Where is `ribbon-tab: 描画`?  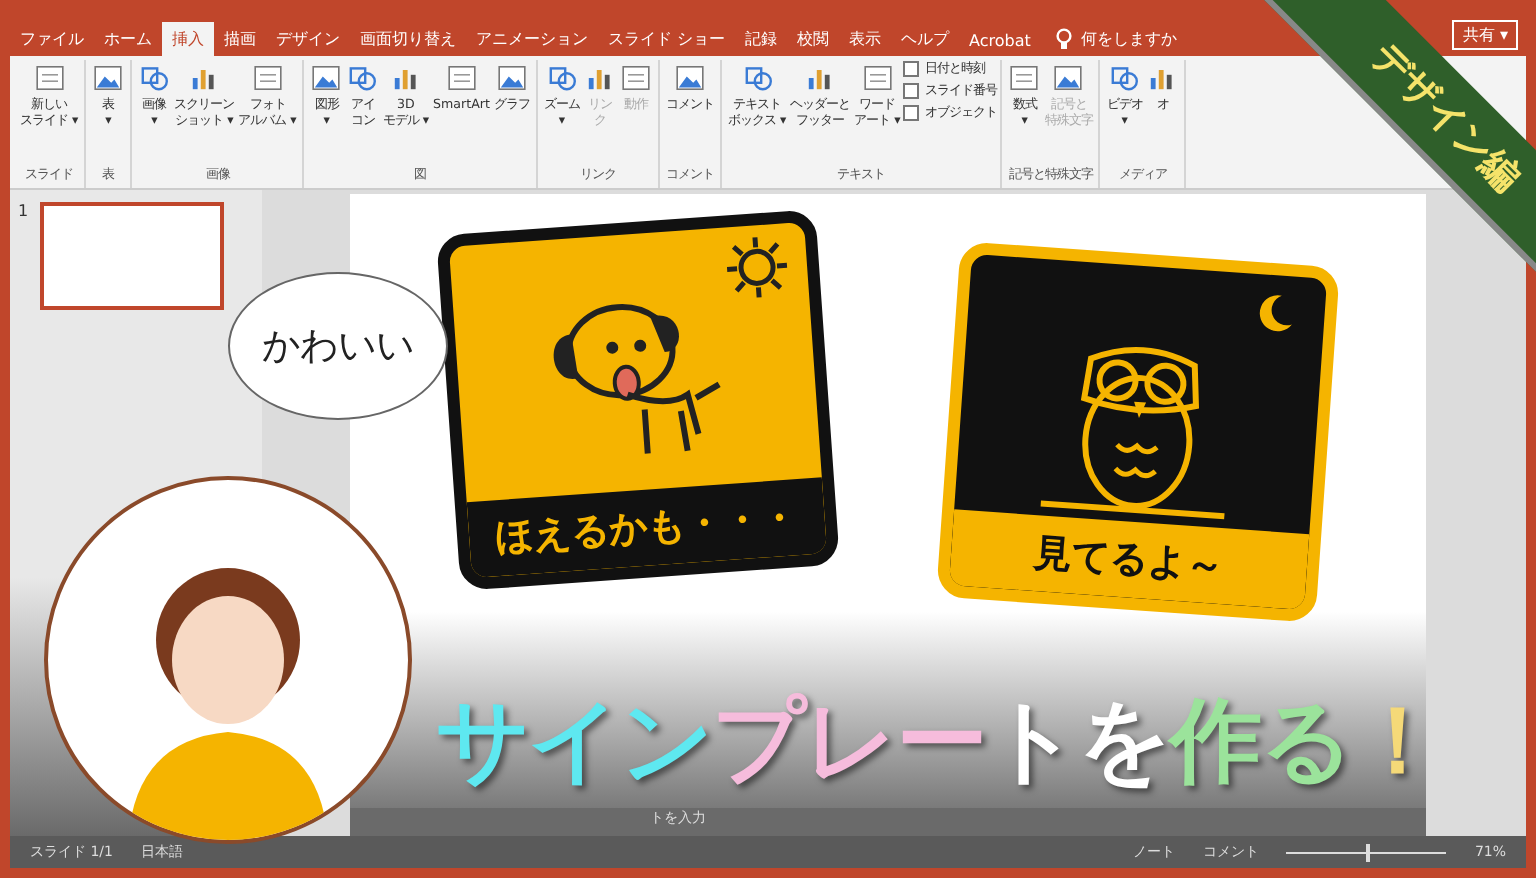
ribbon-tab: 描画 is located at coordinates (240, 39).